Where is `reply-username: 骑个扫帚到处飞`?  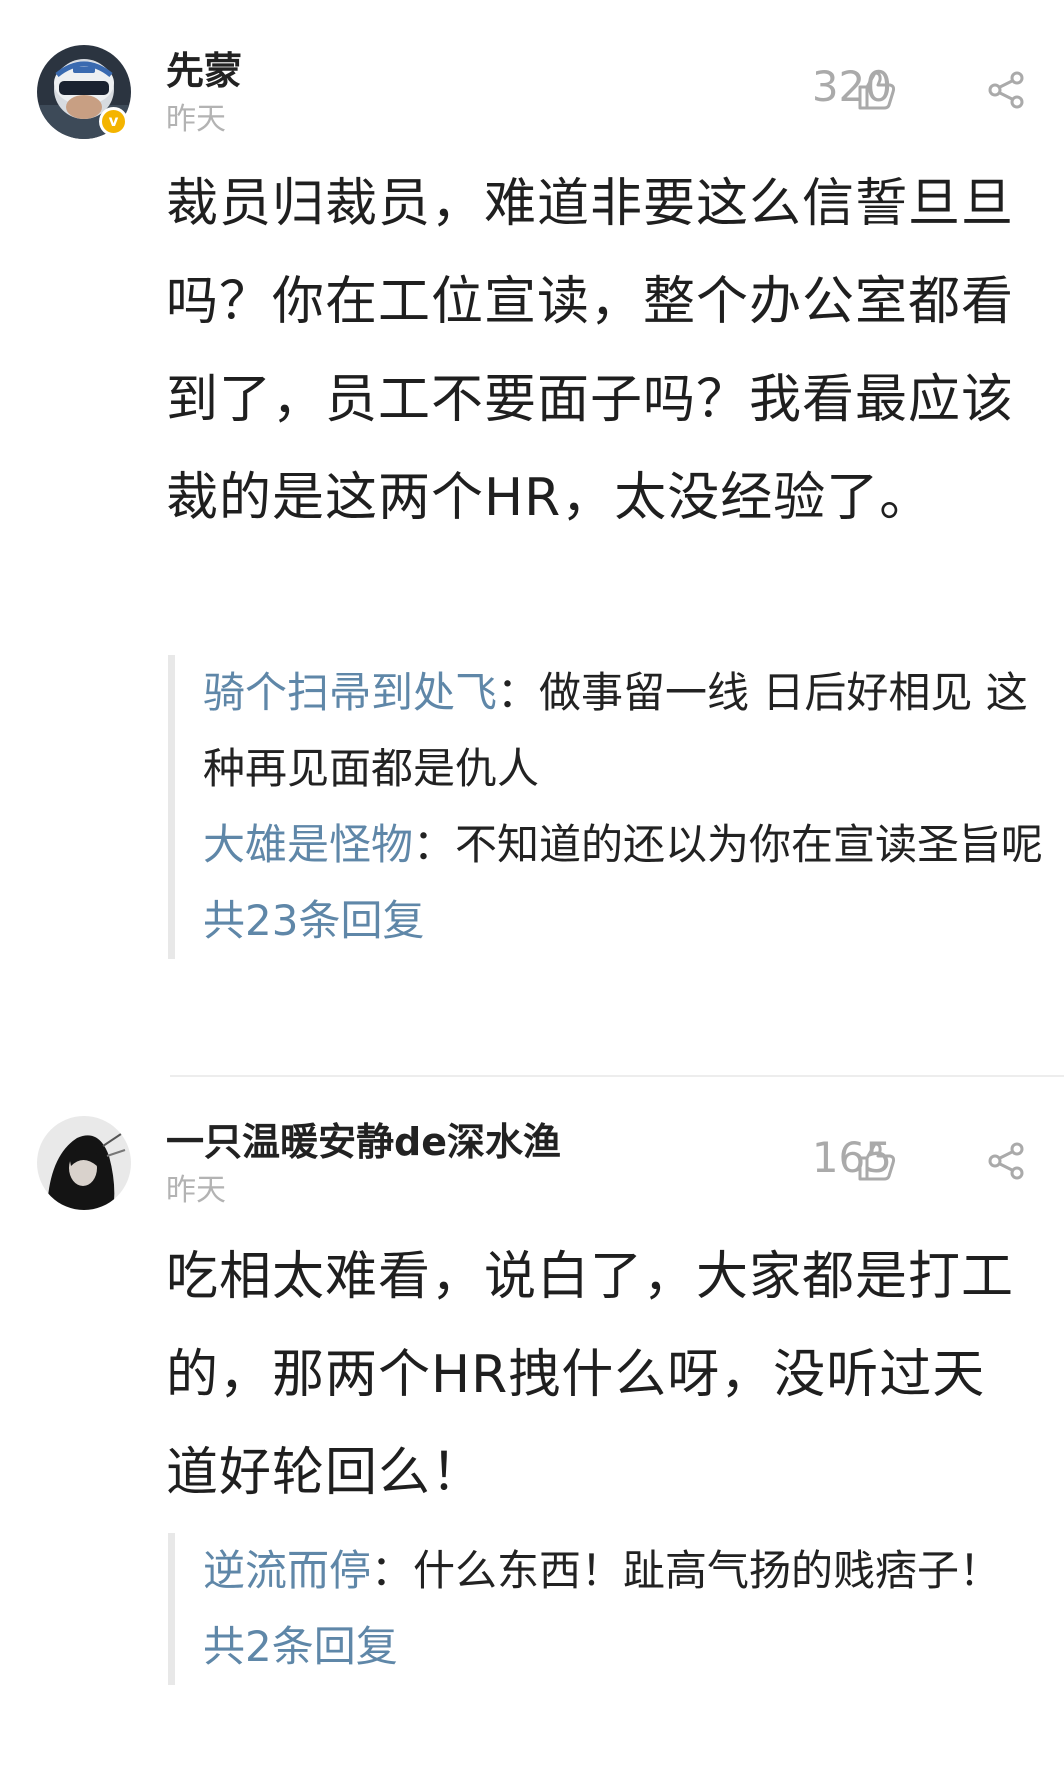
reply-username: 骑个扫帚到处飞 is located at coordinates (350, 692).